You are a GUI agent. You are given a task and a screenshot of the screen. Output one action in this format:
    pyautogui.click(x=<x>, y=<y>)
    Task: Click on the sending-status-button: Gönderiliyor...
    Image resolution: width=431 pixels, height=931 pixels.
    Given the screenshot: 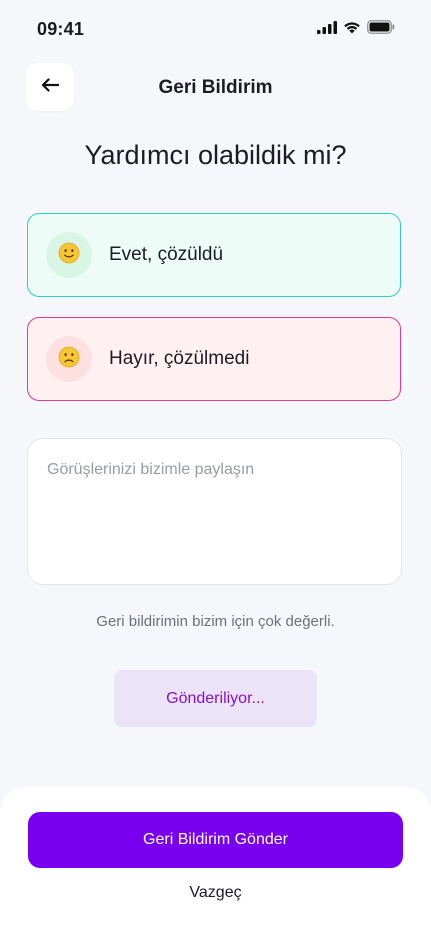 What is the action you would take?
    pyautogui.click(x=215, y=698)
    